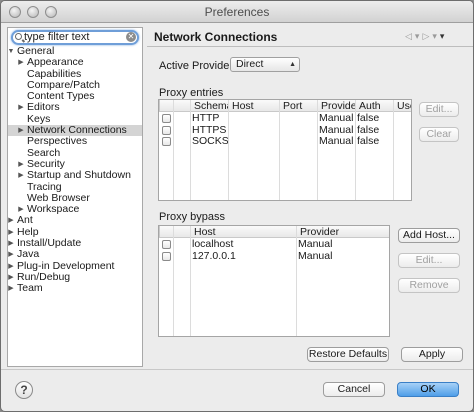  Describe the element at coordinates (209, 106) in the screenshot. I see `column-header: Schema` at that location.